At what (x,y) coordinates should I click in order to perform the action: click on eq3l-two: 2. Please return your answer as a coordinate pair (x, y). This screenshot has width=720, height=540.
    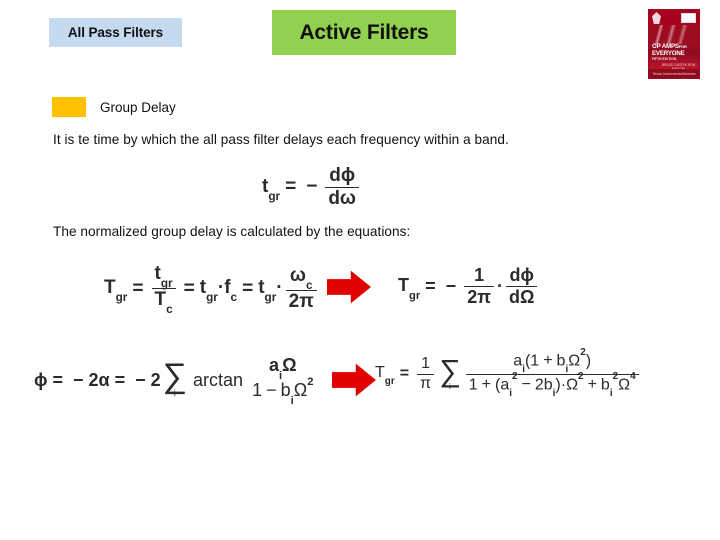
    Looking at the image, I should click on (155, 379).